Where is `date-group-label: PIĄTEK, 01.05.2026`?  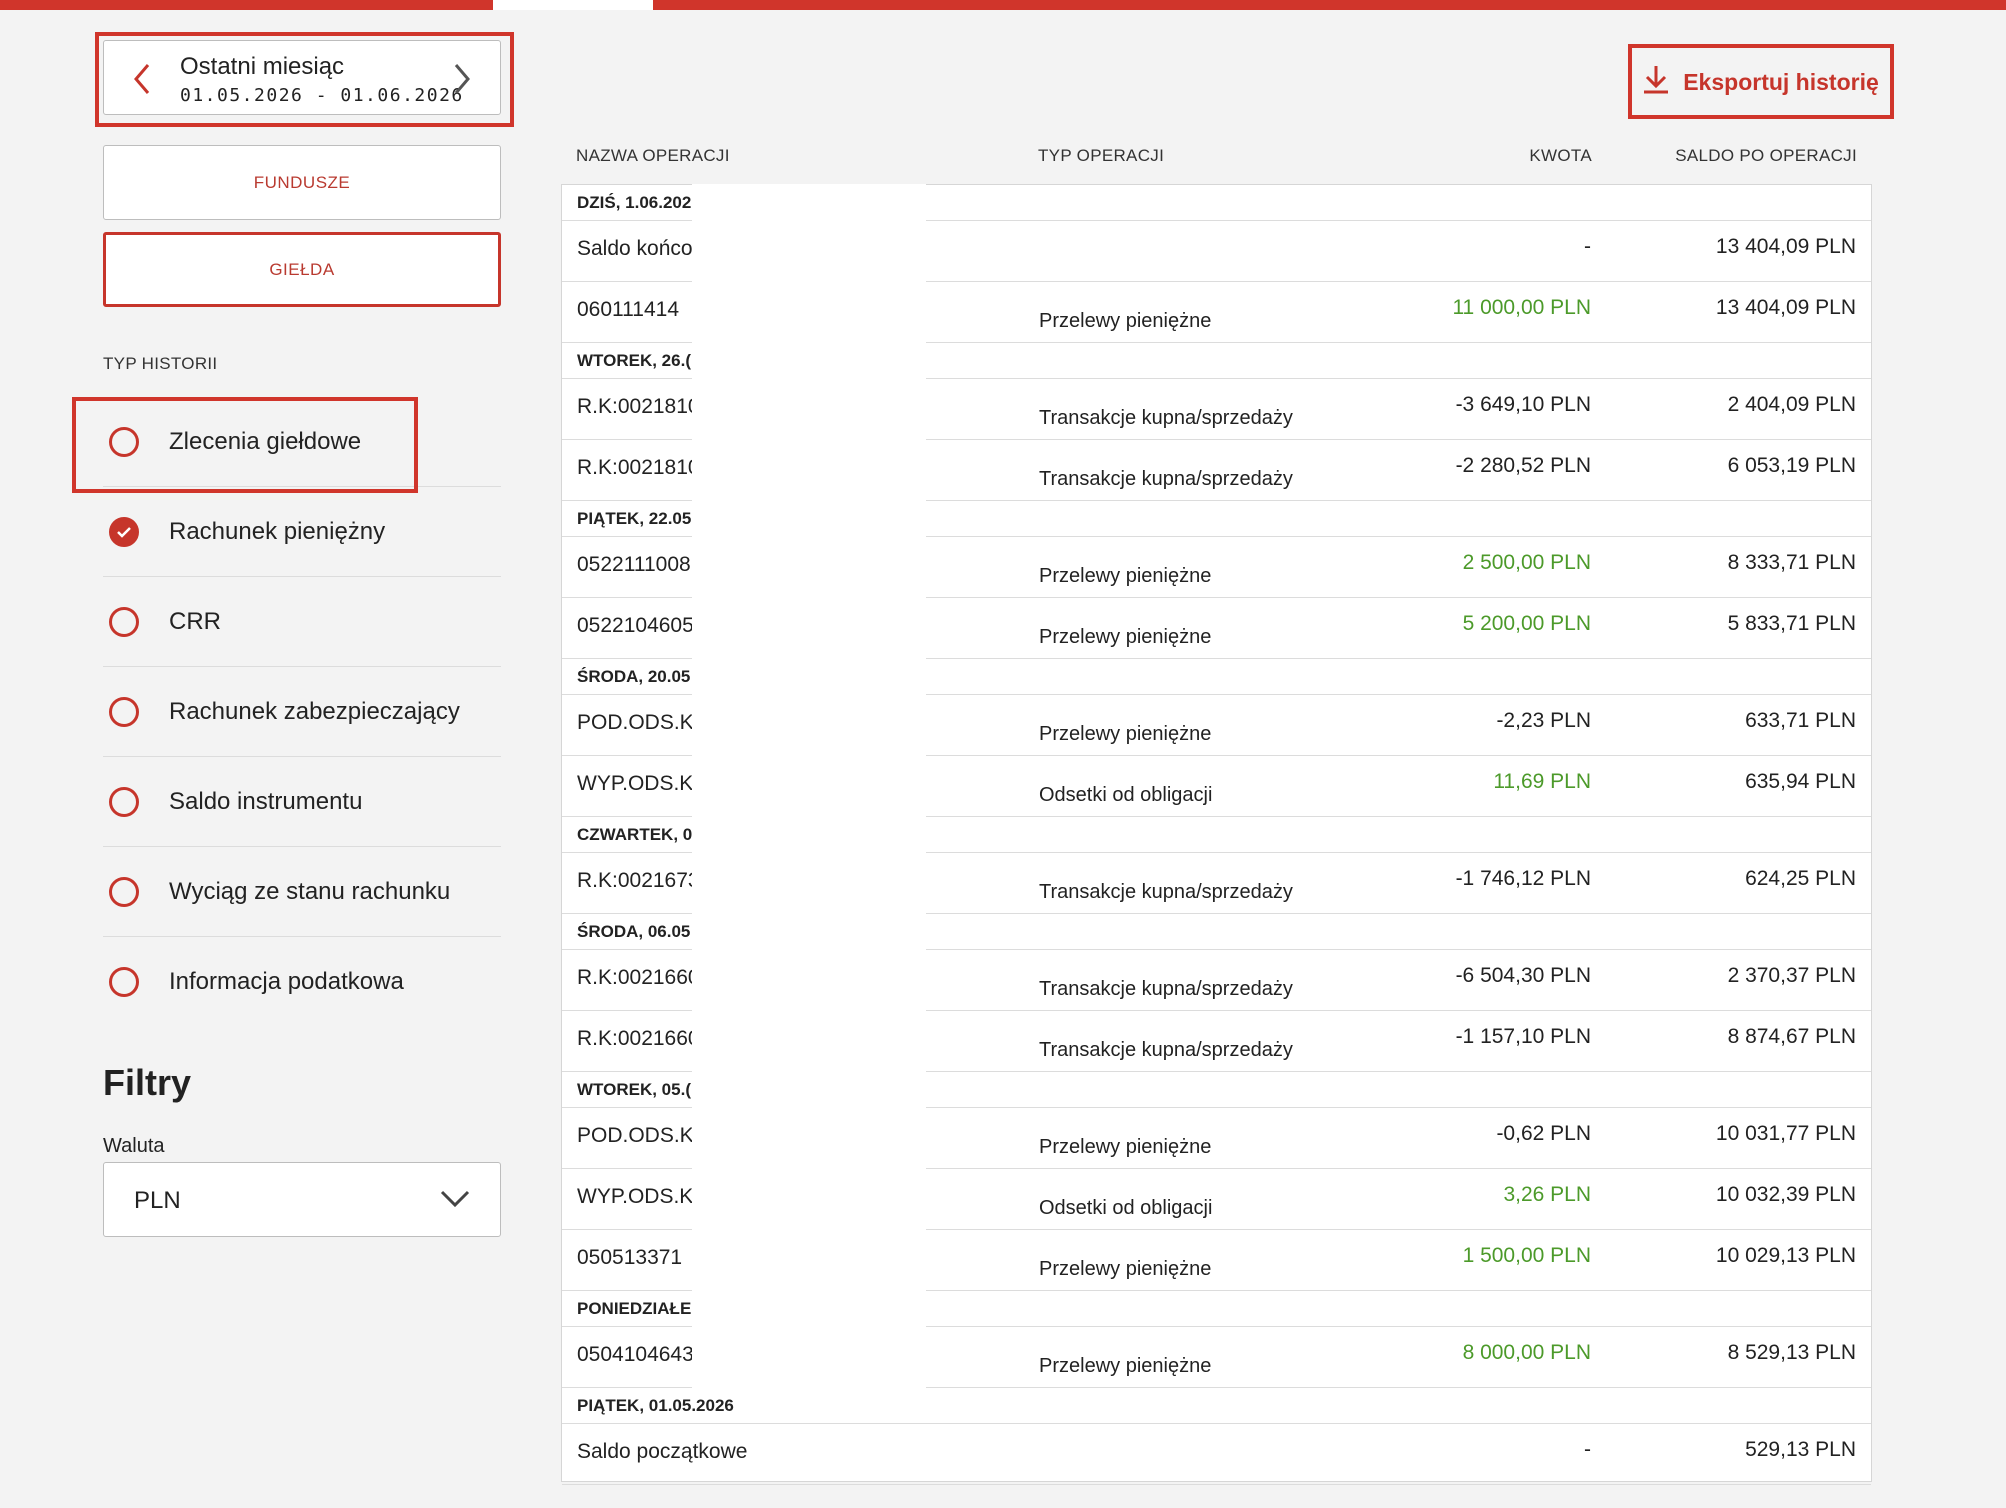 date-group-label: PIĄTEK, 01.05.2026 is located at coordinates (655, 1405).